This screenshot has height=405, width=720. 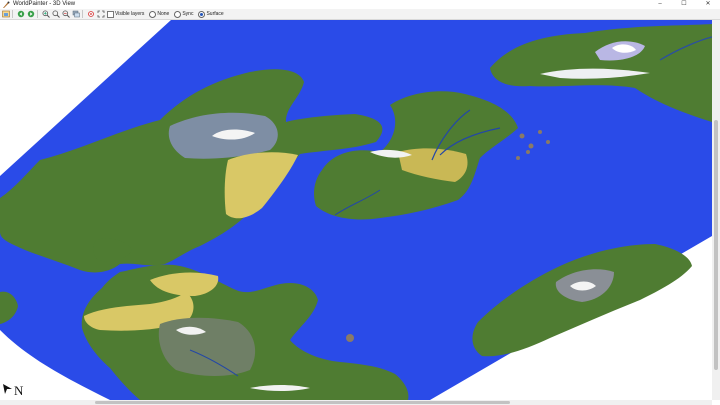 What do you see at coordinates (30, 14) in the screenshot?
I see `rotate-right-icon` at bounding box center [30, 14].